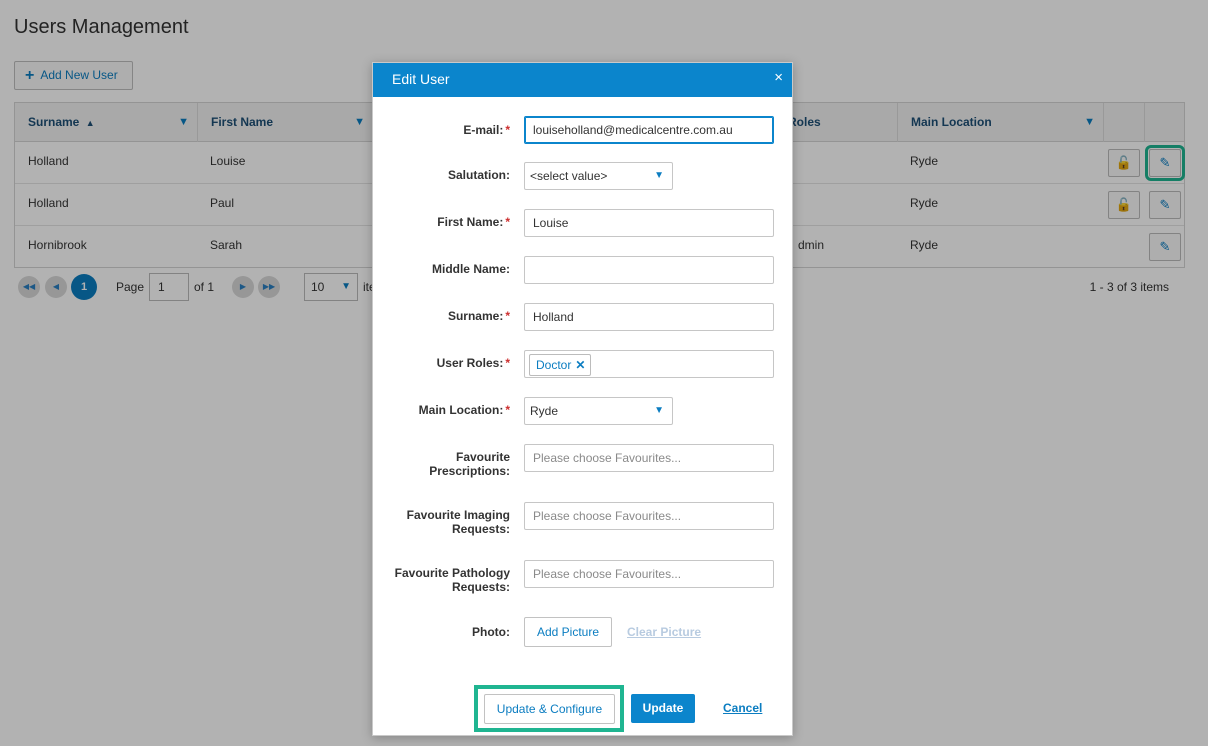  I want to click on surname-label: Surname: *, so click(479, 316).